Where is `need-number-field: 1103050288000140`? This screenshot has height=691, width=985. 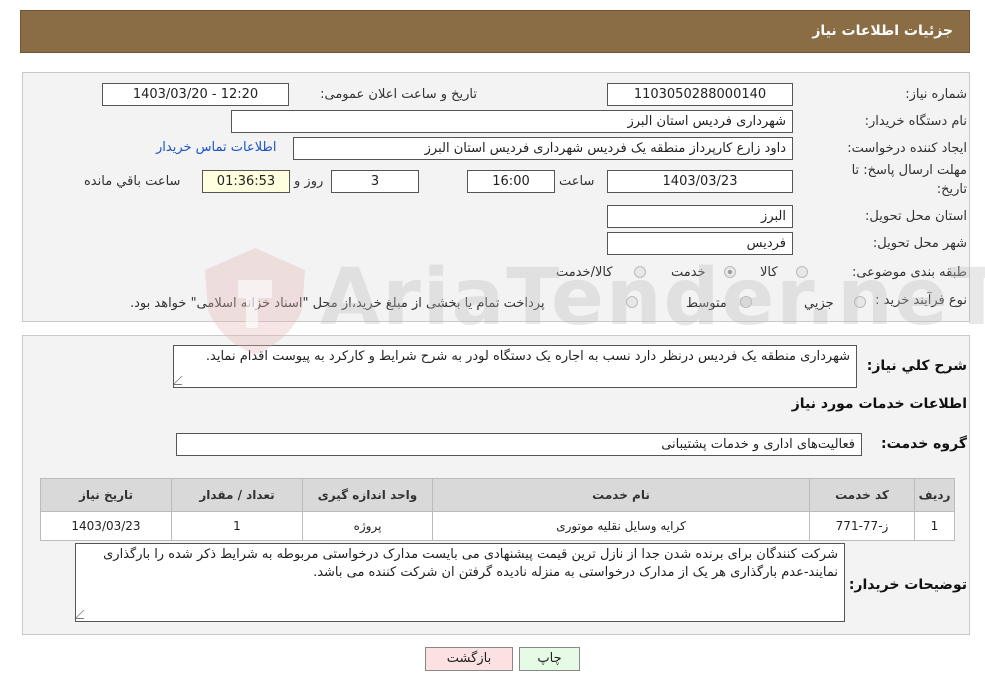
need-number-field: 1103050288000140 is located at coordinates (700, 94).